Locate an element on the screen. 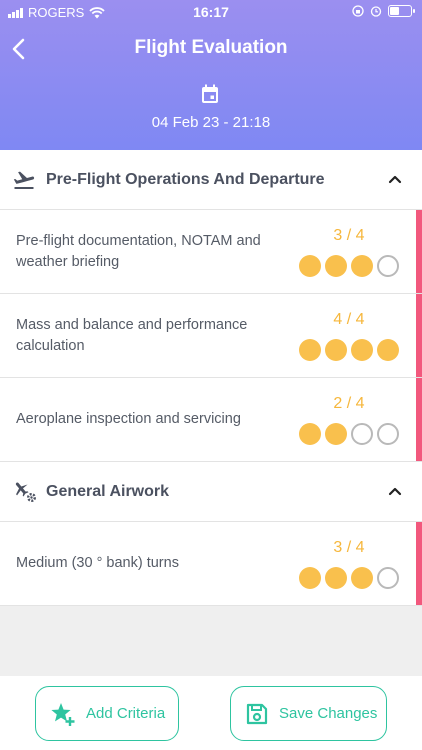 The image size is (422, 750). section-title: General Airwork is located at coordinates (108, 491).